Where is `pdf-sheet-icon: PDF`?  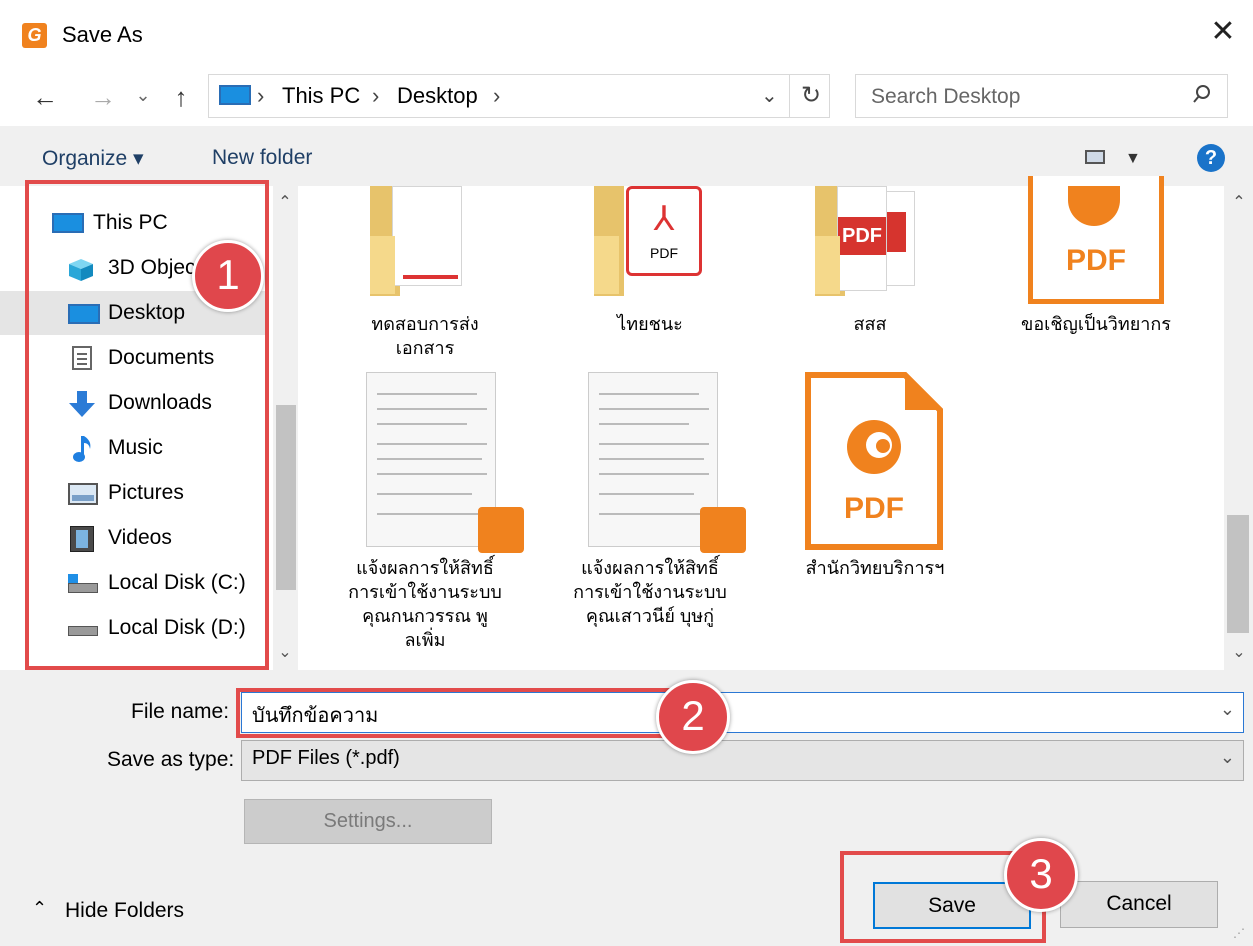
pdf-sheet-icon: PDF is located at coordinates (862, 238).